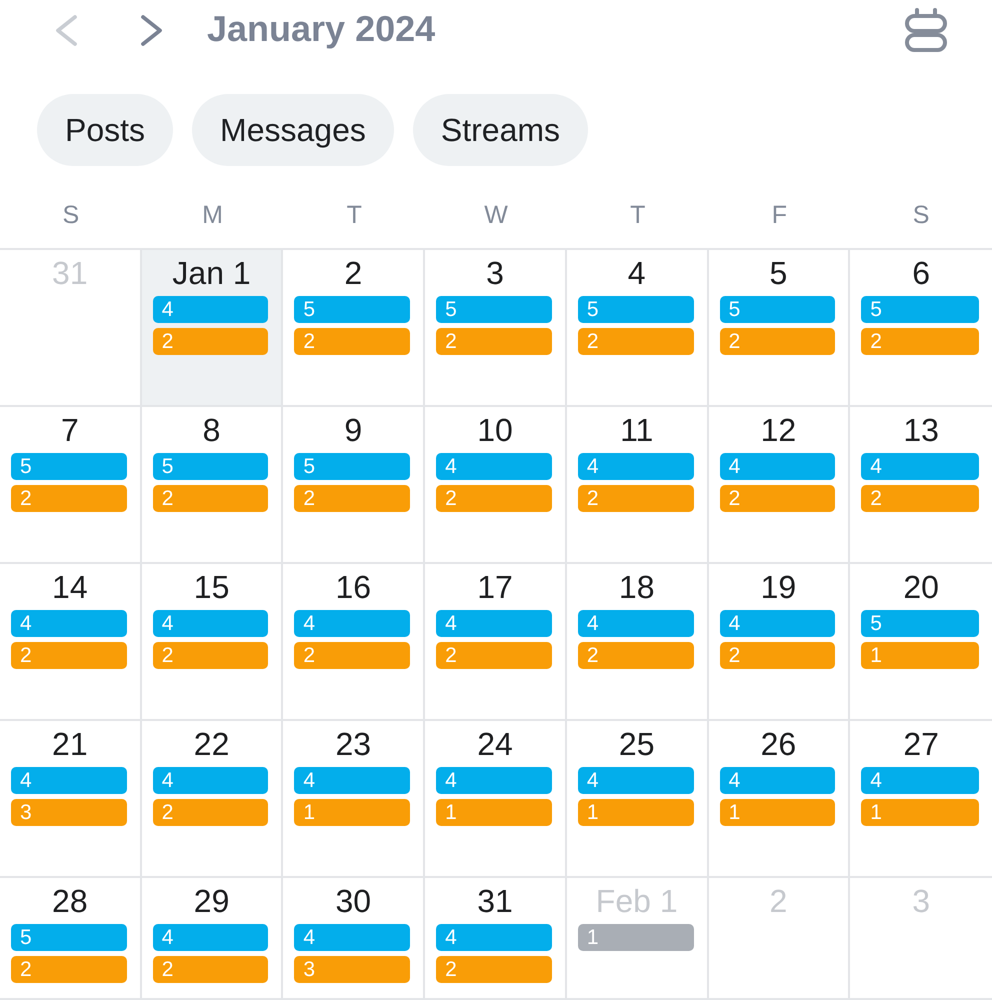 This screenshot has height=1000, width=992. I want to click on day-cell: 3 5 2, so click(496, 328).